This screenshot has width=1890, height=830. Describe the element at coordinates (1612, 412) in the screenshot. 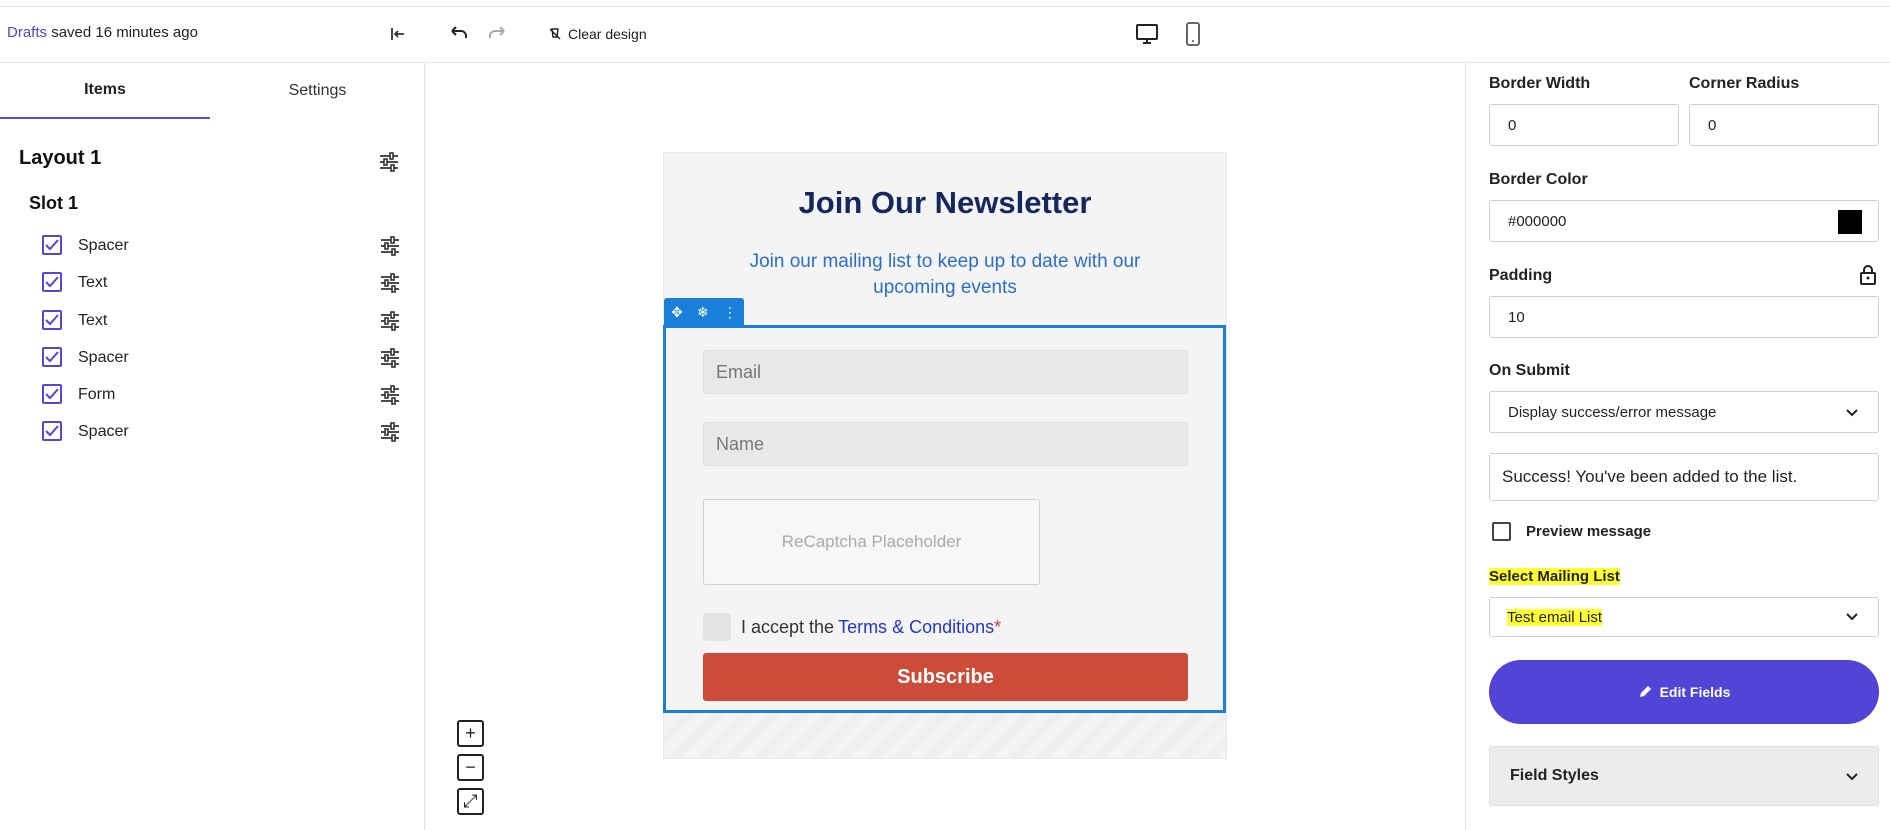

I see `on-submit-value: Display success/error message` at that location.